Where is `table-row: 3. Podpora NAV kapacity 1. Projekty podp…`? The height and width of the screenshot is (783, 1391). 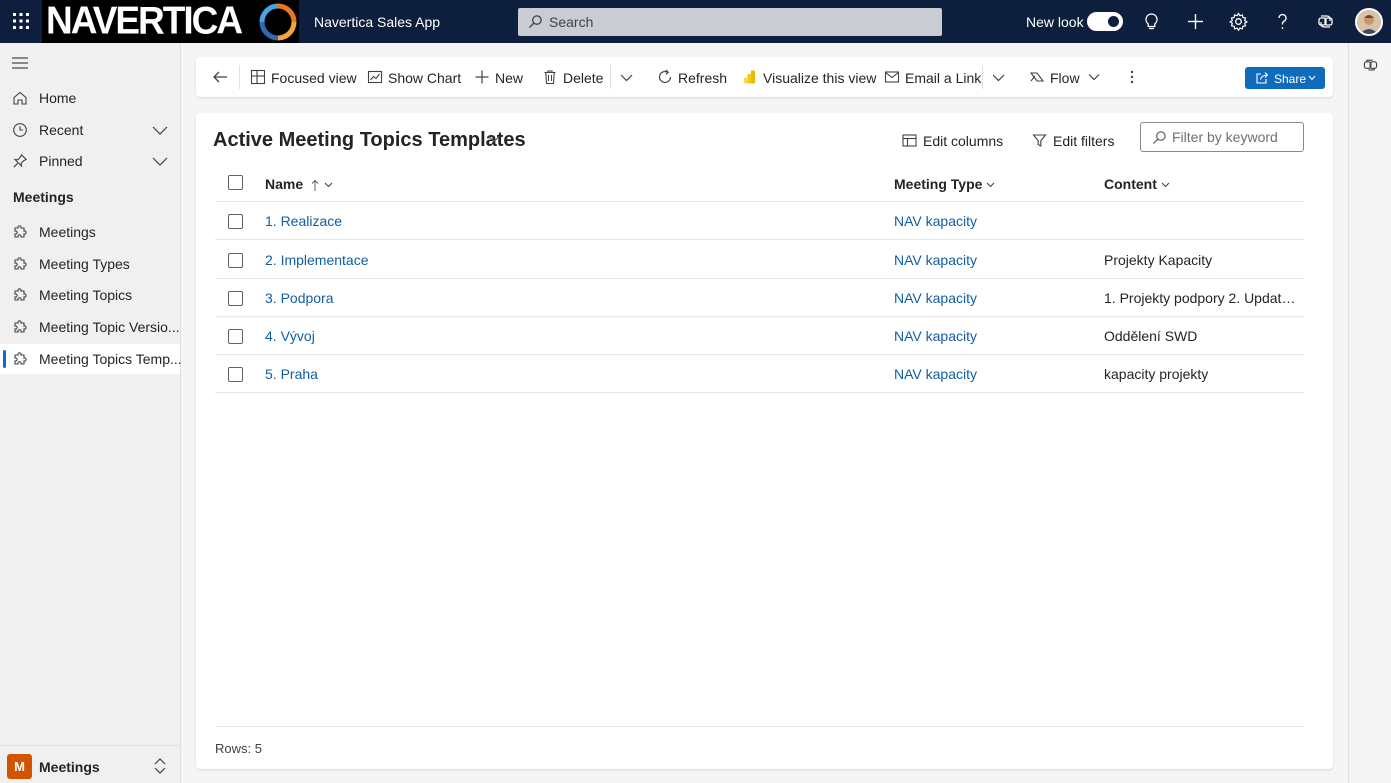 table-row: 3. Podpora NAV kapacity 1. Projekty podp… is located at coordinates (759, 298).